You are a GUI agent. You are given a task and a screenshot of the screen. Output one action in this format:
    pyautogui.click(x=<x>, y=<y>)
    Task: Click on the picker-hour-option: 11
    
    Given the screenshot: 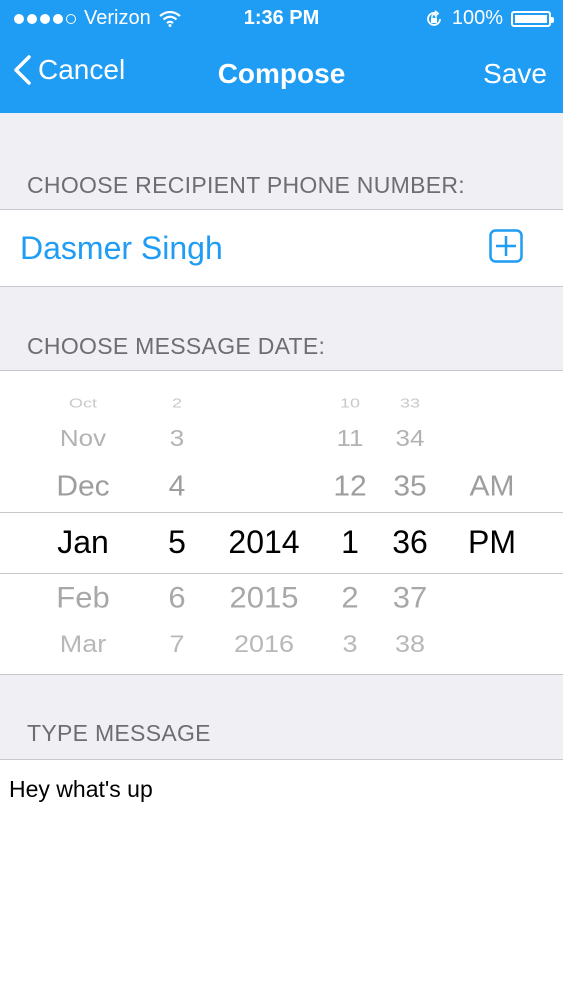 What is the action you would take?
    pyautogui.click(x=350, y=438)
    